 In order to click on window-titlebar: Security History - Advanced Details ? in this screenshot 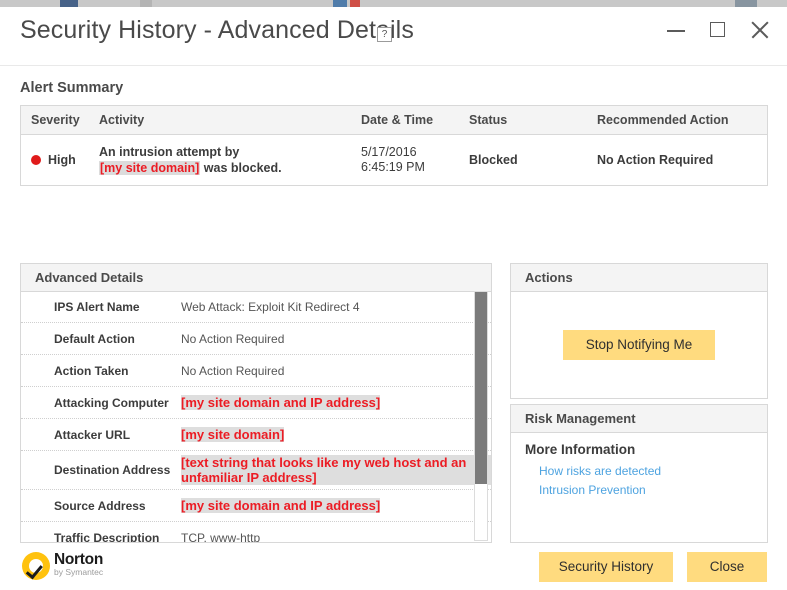, I will do `click(393, 36)`.